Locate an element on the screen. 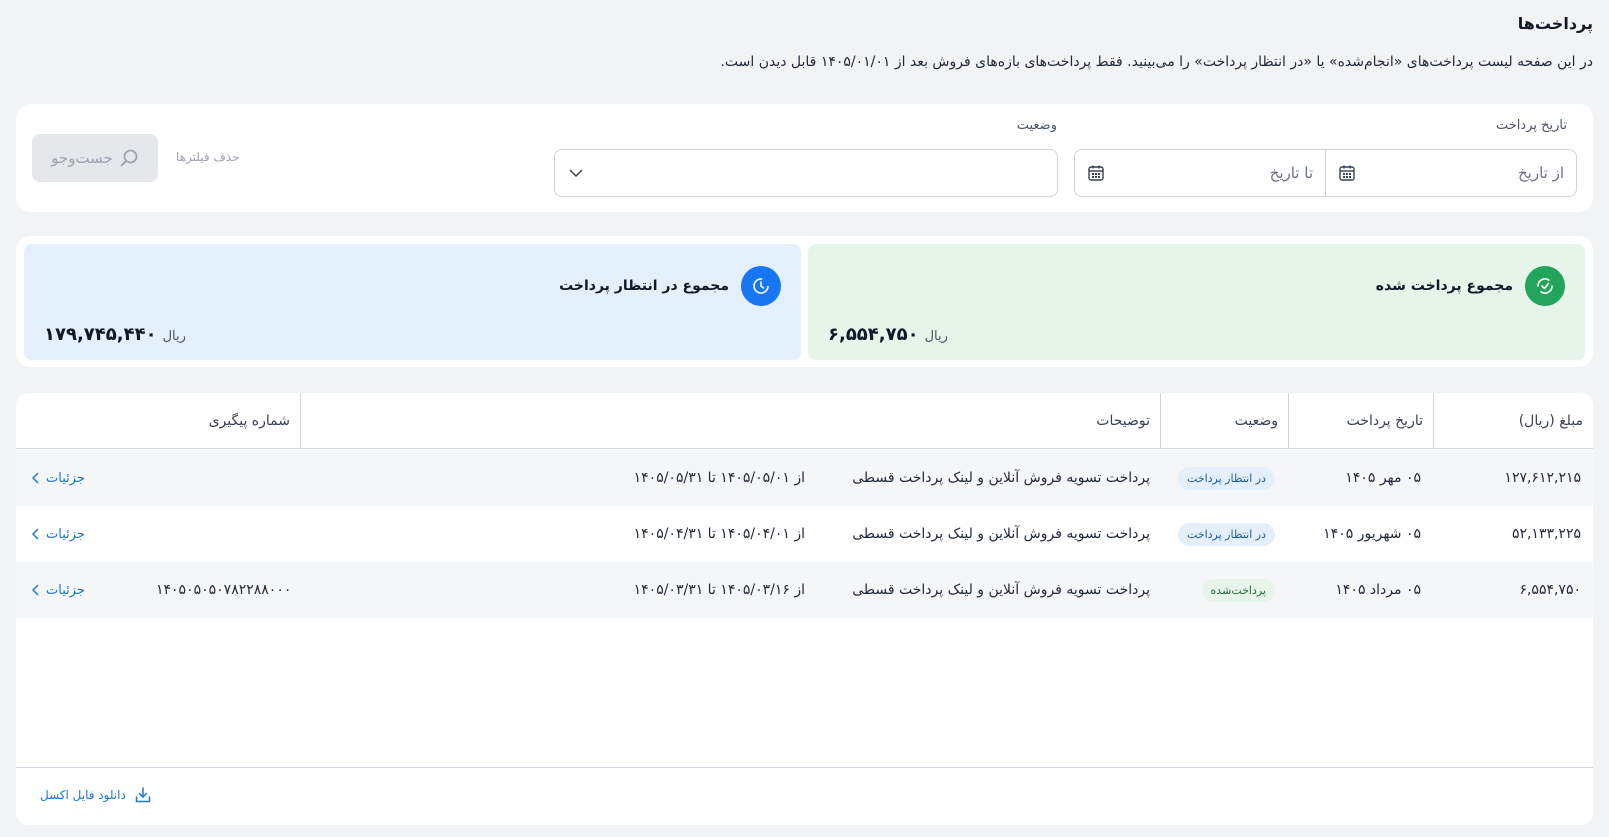  search-icon is located at coordinates (129, 158).